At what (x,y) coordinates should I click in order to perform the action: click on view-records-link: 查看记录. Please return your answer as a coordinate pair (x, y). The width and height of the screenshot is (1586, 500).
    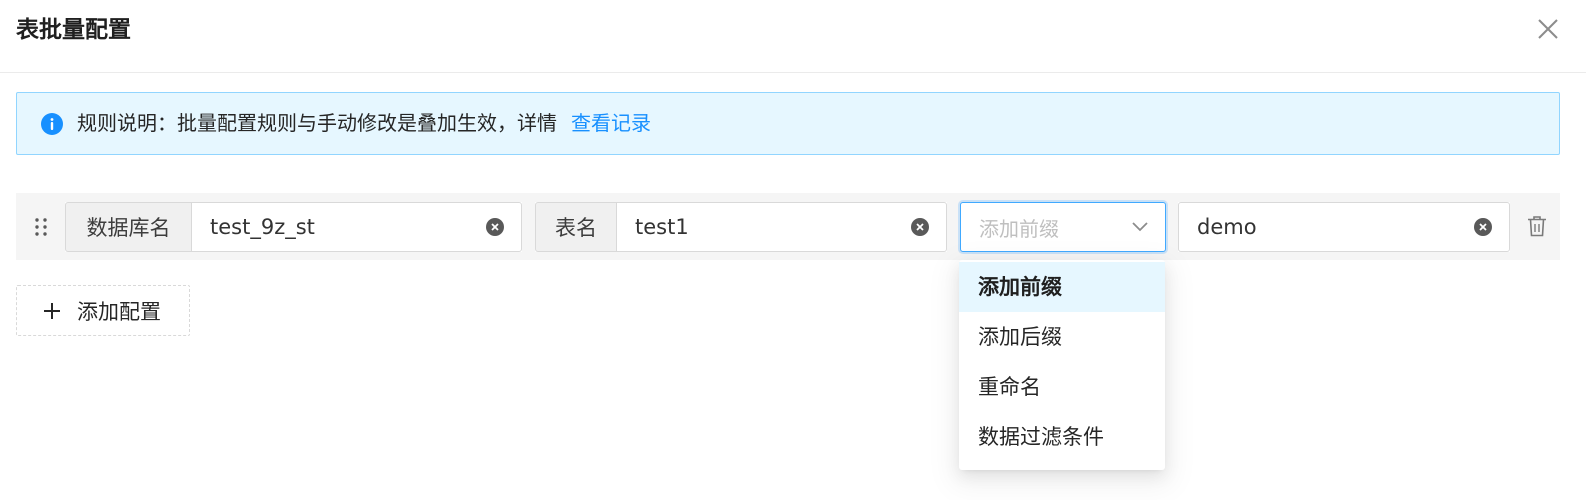
    Looking at the image, I should click on (611, 123).